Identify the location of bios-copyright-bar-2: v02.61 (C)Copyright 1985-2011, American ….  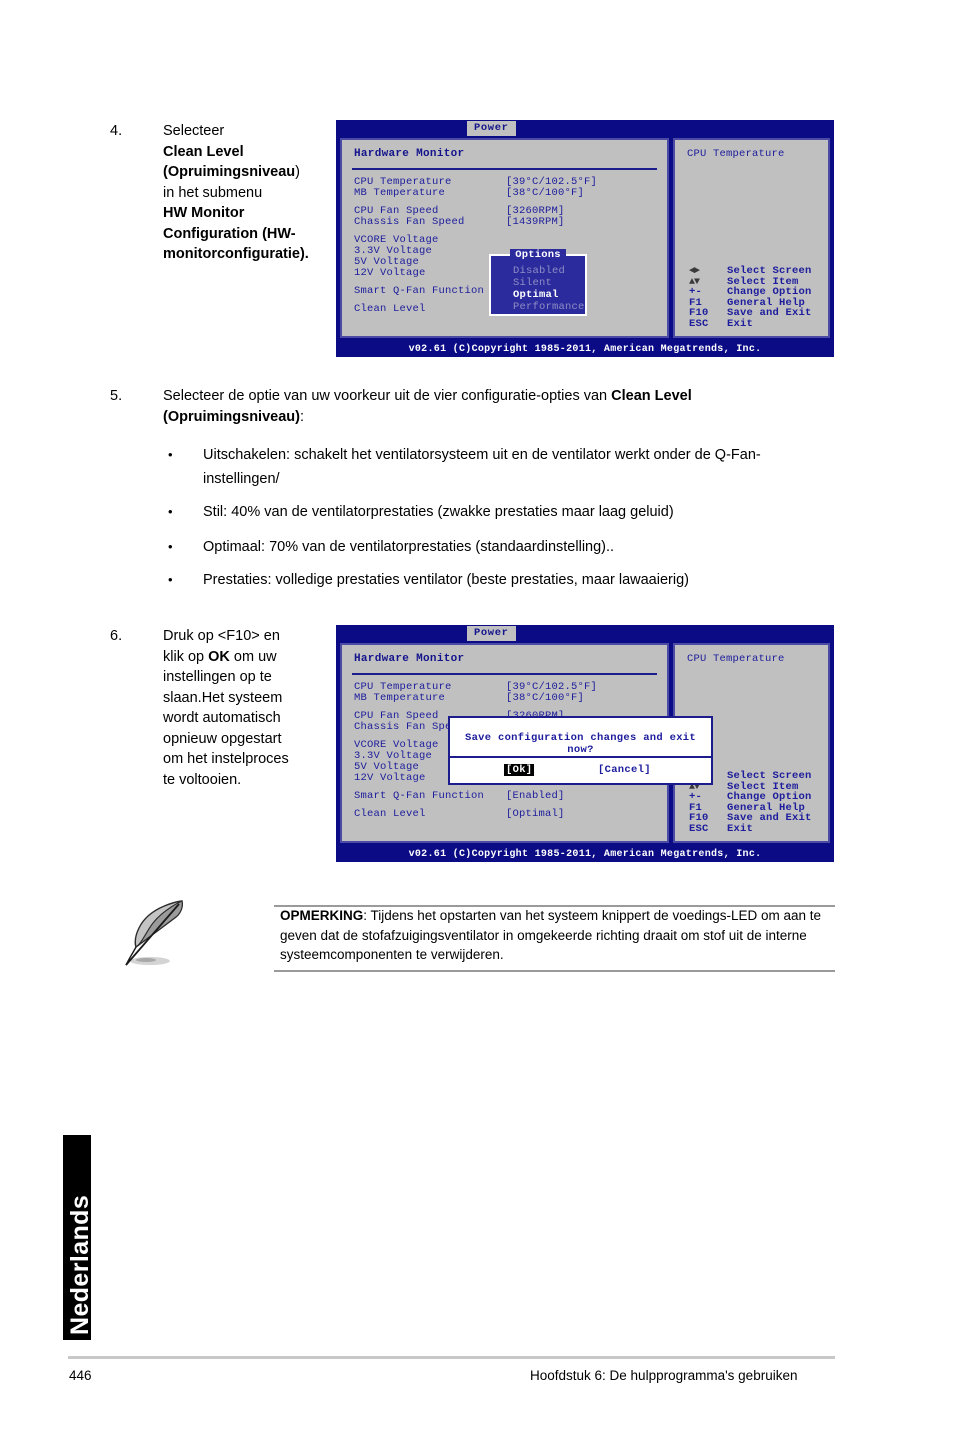
(585, 854).